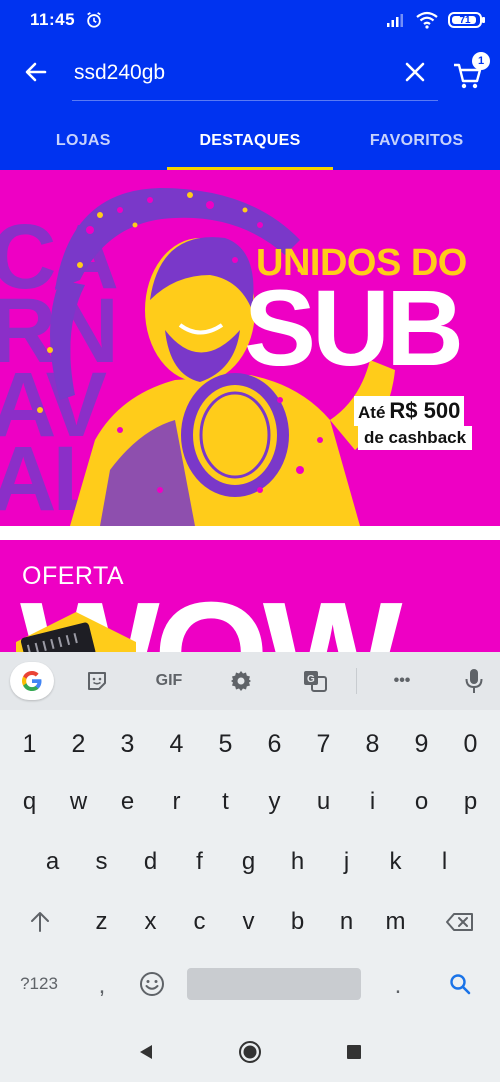 Image resolution: width=500 pixels, height=1082 pixels. Describe the element at coordinates (29, 744) in the screenshot. I see `key-1: 1` at that location.